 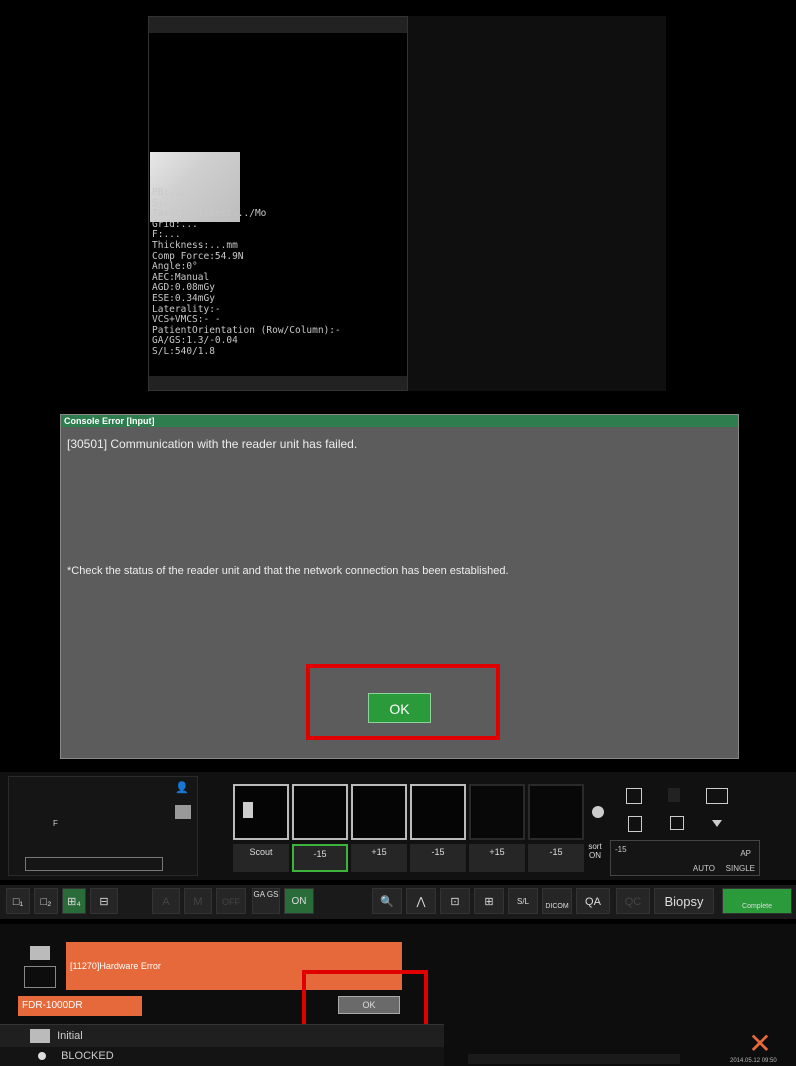 What do you see at coordinates (40, 1036) in the screenshot?
I see `grid-status-icon` at bounding box center [40, 1036].